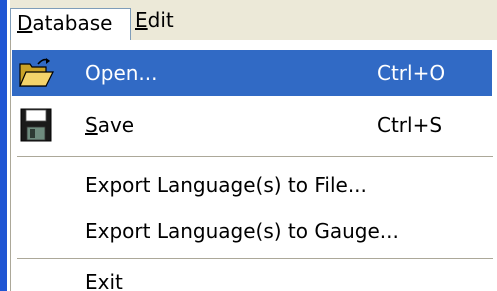 The width and height of the screenshot is (497, 291). I want to click on menu-database-label: atabase, so click(72, 23).